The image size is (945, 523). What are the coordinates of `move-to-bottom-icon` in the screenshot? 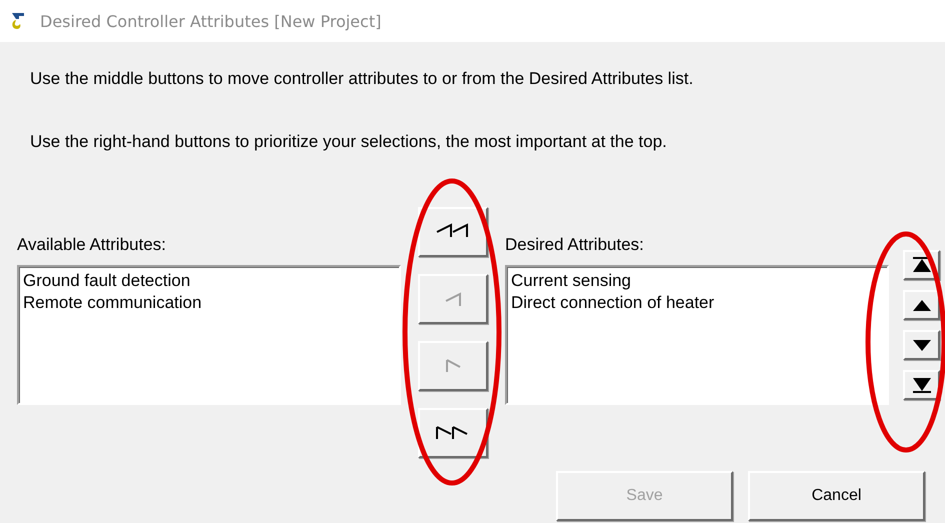 It's located at (921, 385).